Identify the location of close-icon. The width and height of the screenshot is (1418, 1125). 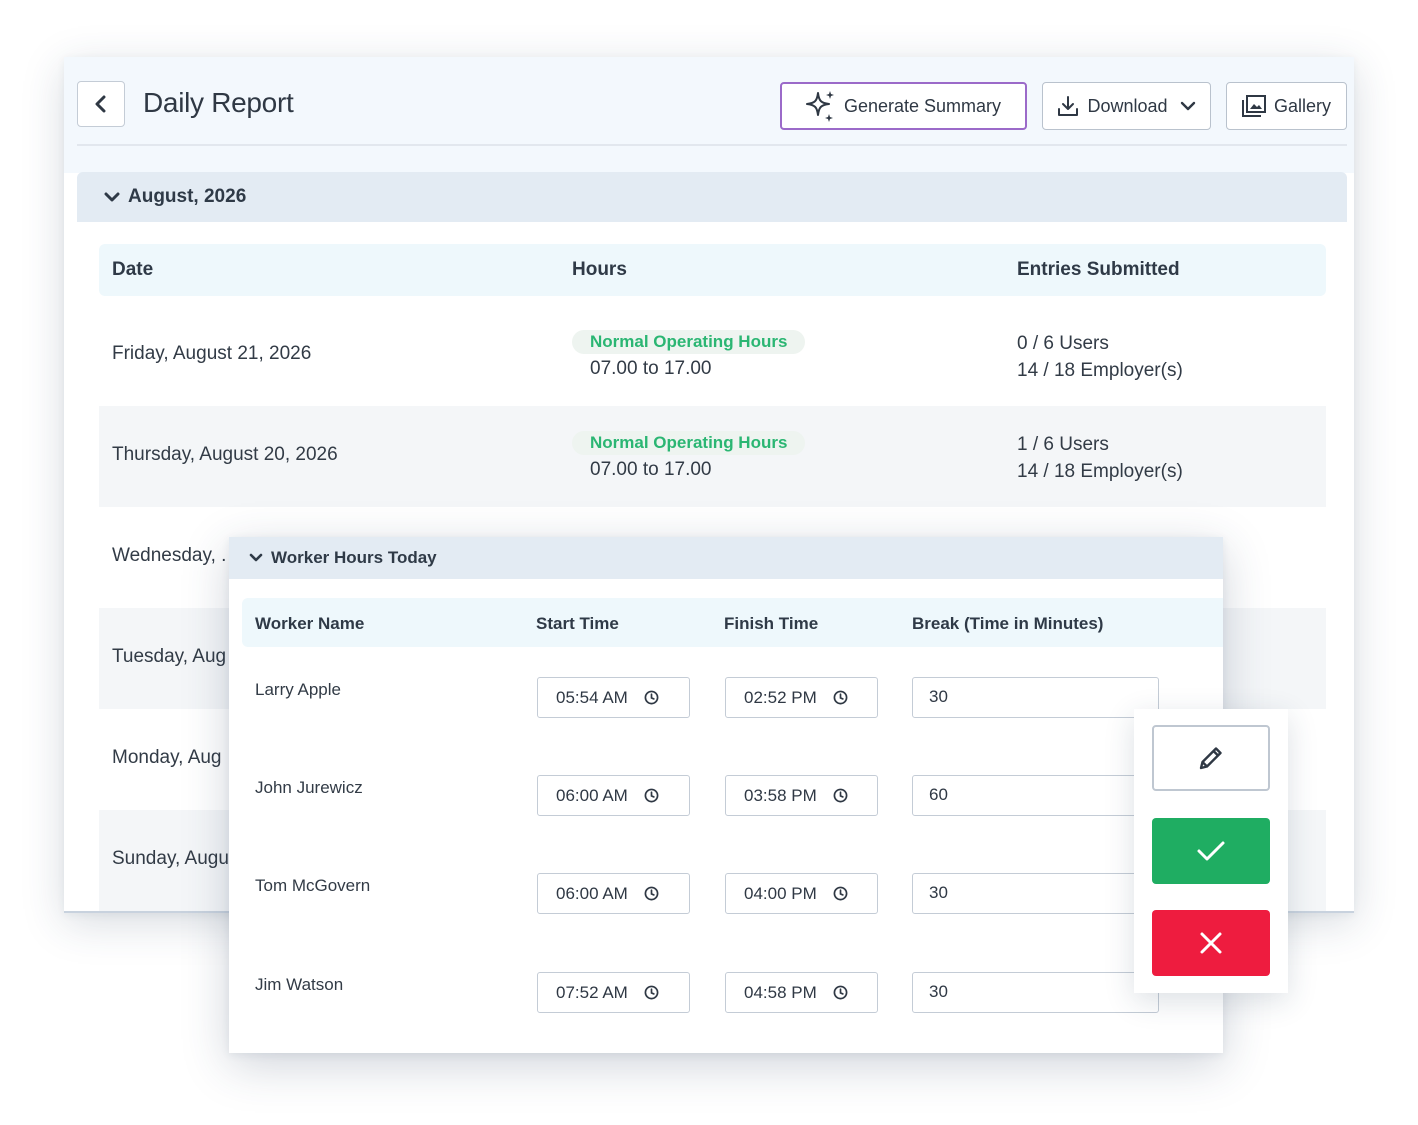
(1211, 943).